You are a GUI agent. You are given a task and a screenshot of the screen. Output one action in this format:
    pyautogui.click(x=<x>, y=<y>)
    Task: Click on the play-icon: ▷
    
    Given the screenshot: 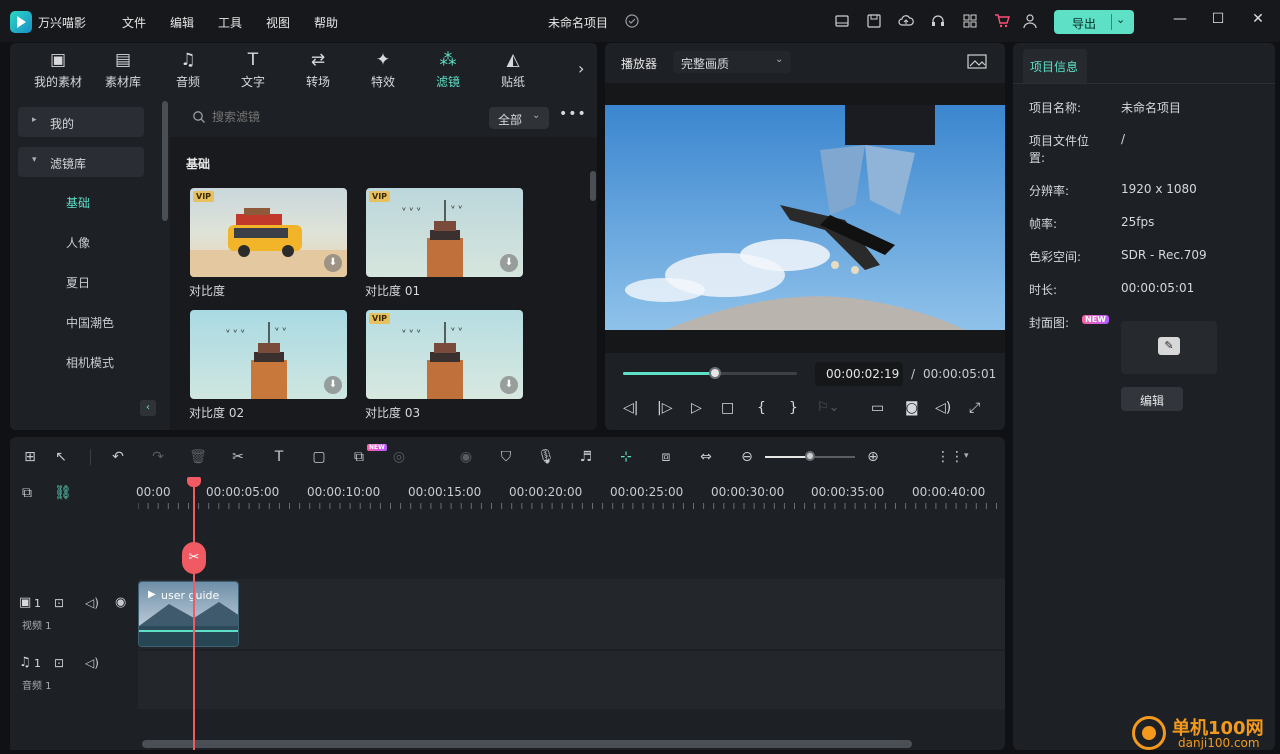 What is the action you would take?
    pyautogui.click(x=696, y=408)
    